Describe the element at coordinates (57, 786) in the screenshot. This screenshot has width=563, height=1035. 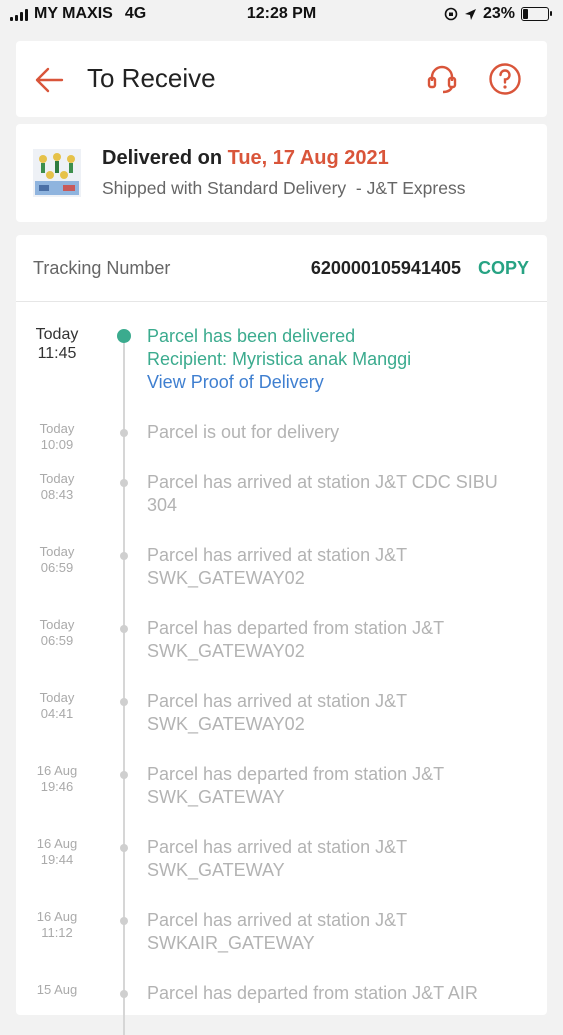
I see `event-clock: 19:46` at that location.